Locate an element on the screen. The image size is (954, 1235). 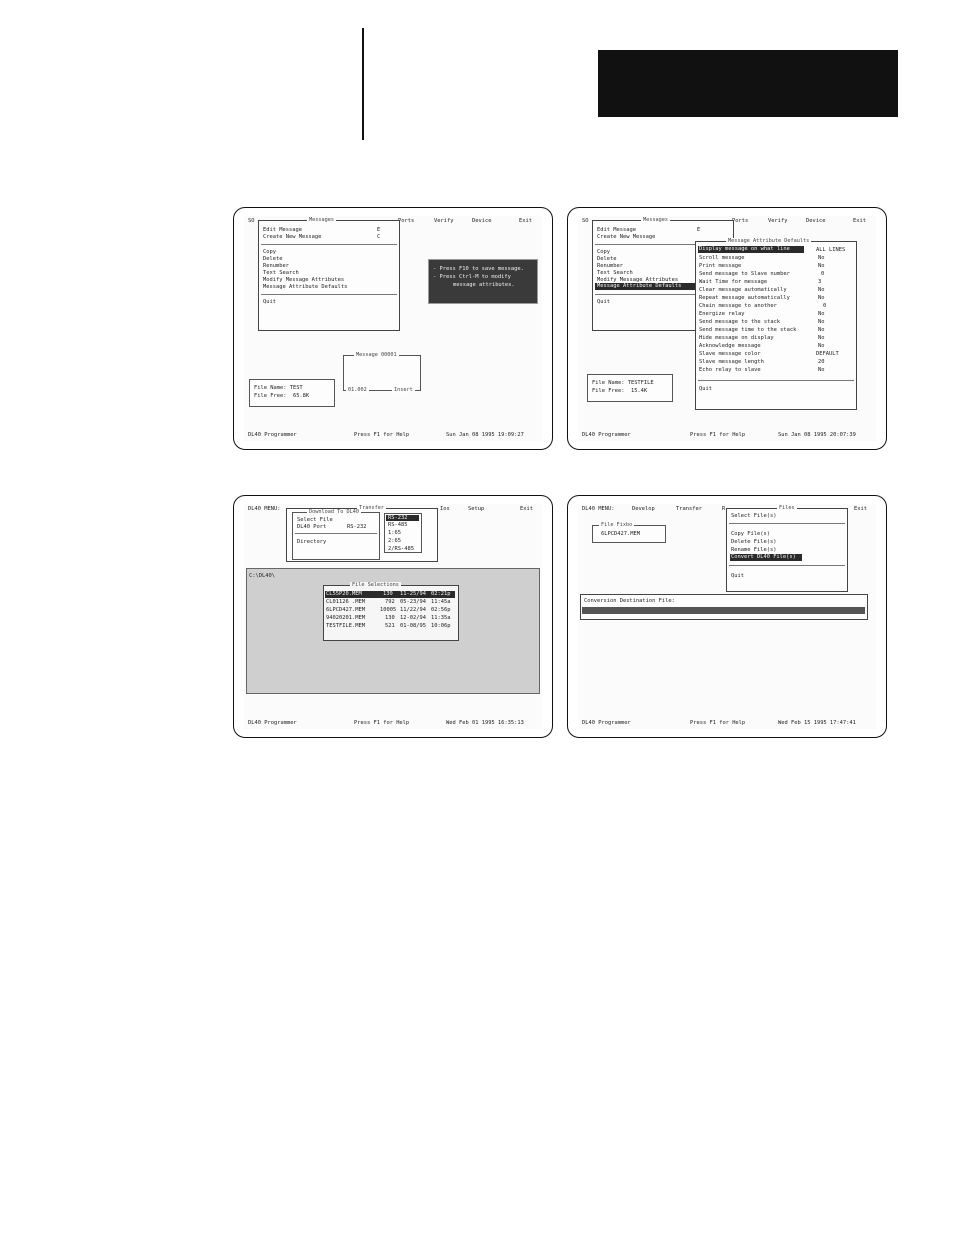
attr-label: Send message time to the stack is located at coordinates (748, 330).